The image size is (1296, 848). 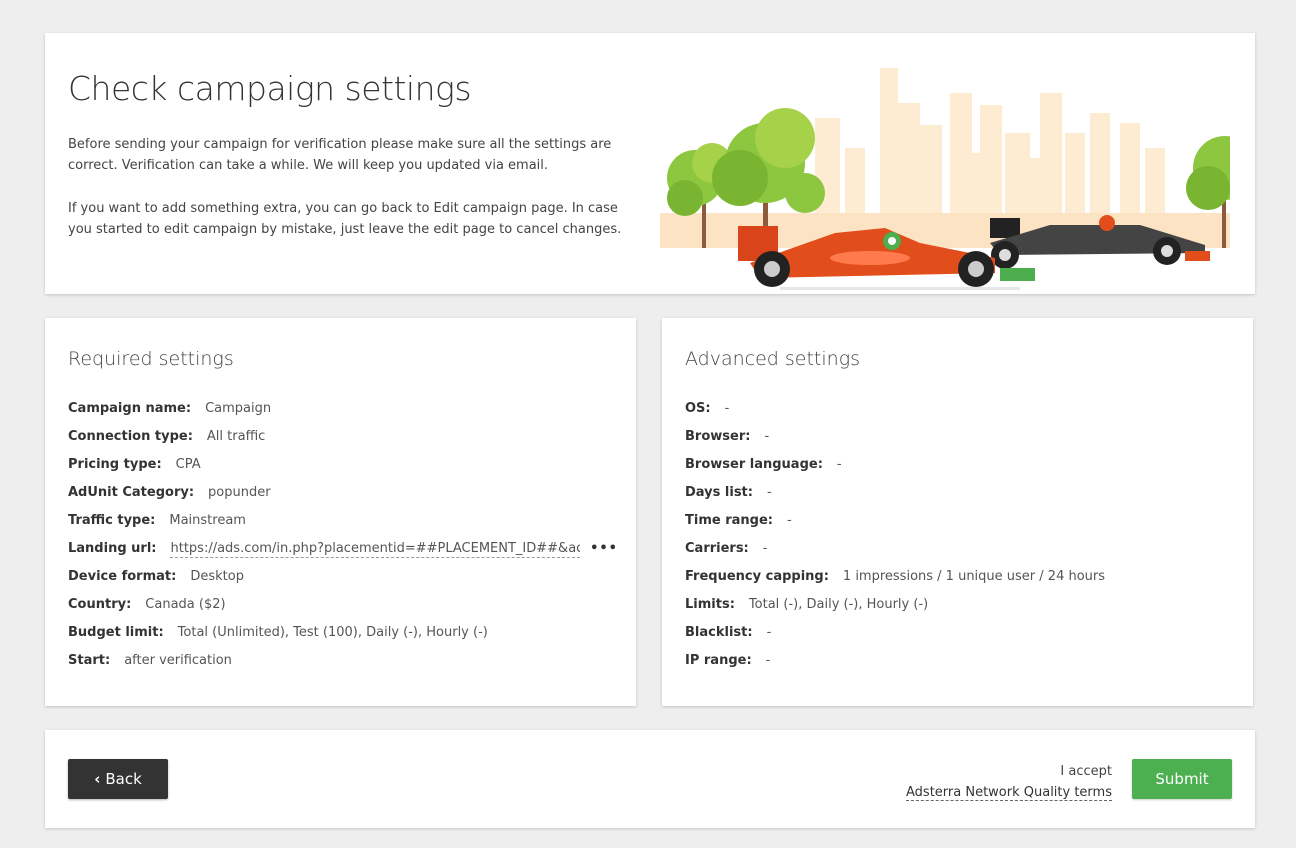 I want to click on setting-label: Days list:, so click(x=719, y=492).